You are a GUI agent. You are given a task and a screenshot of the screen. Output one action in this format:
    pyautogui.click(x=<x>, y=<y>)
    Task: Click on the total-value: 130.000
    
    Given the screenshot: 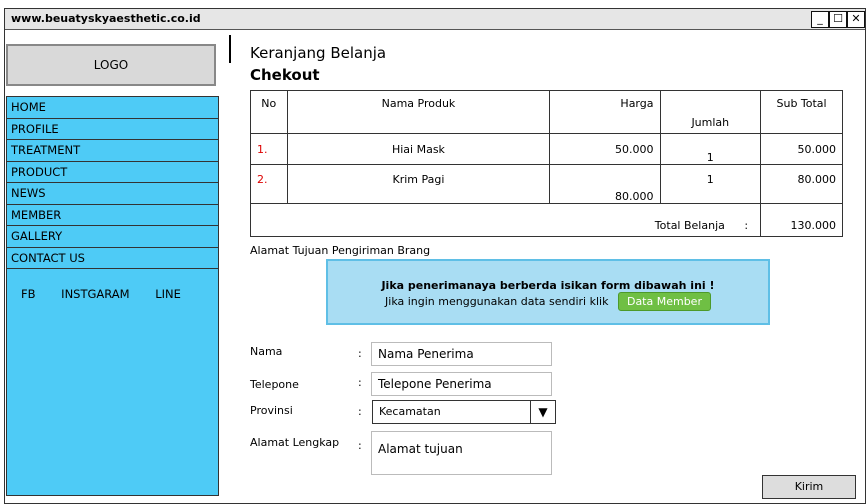 What is the action you would take?
    pyautogui.click(x=801, y=220)
    